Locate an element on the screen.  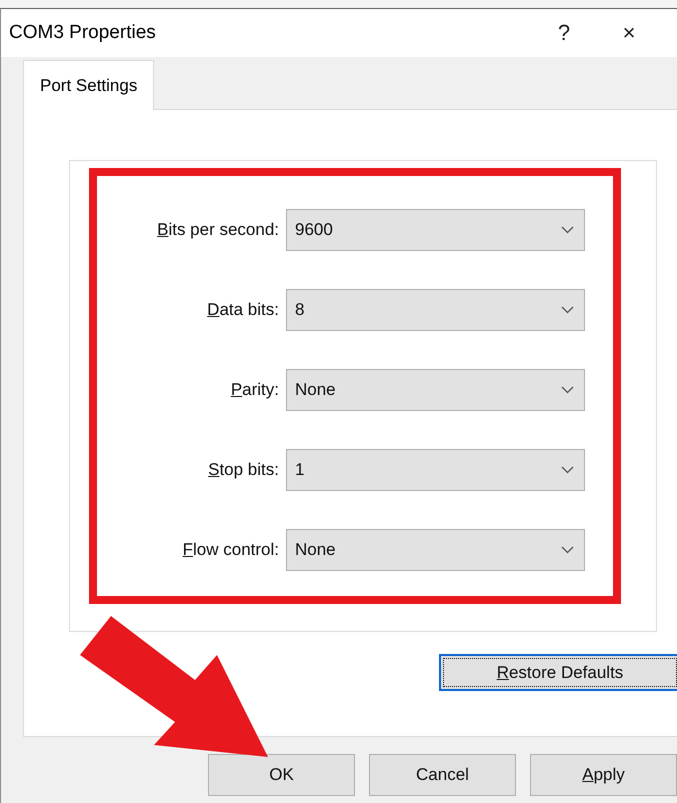
close-button: × is located at coordinates (629, 33).